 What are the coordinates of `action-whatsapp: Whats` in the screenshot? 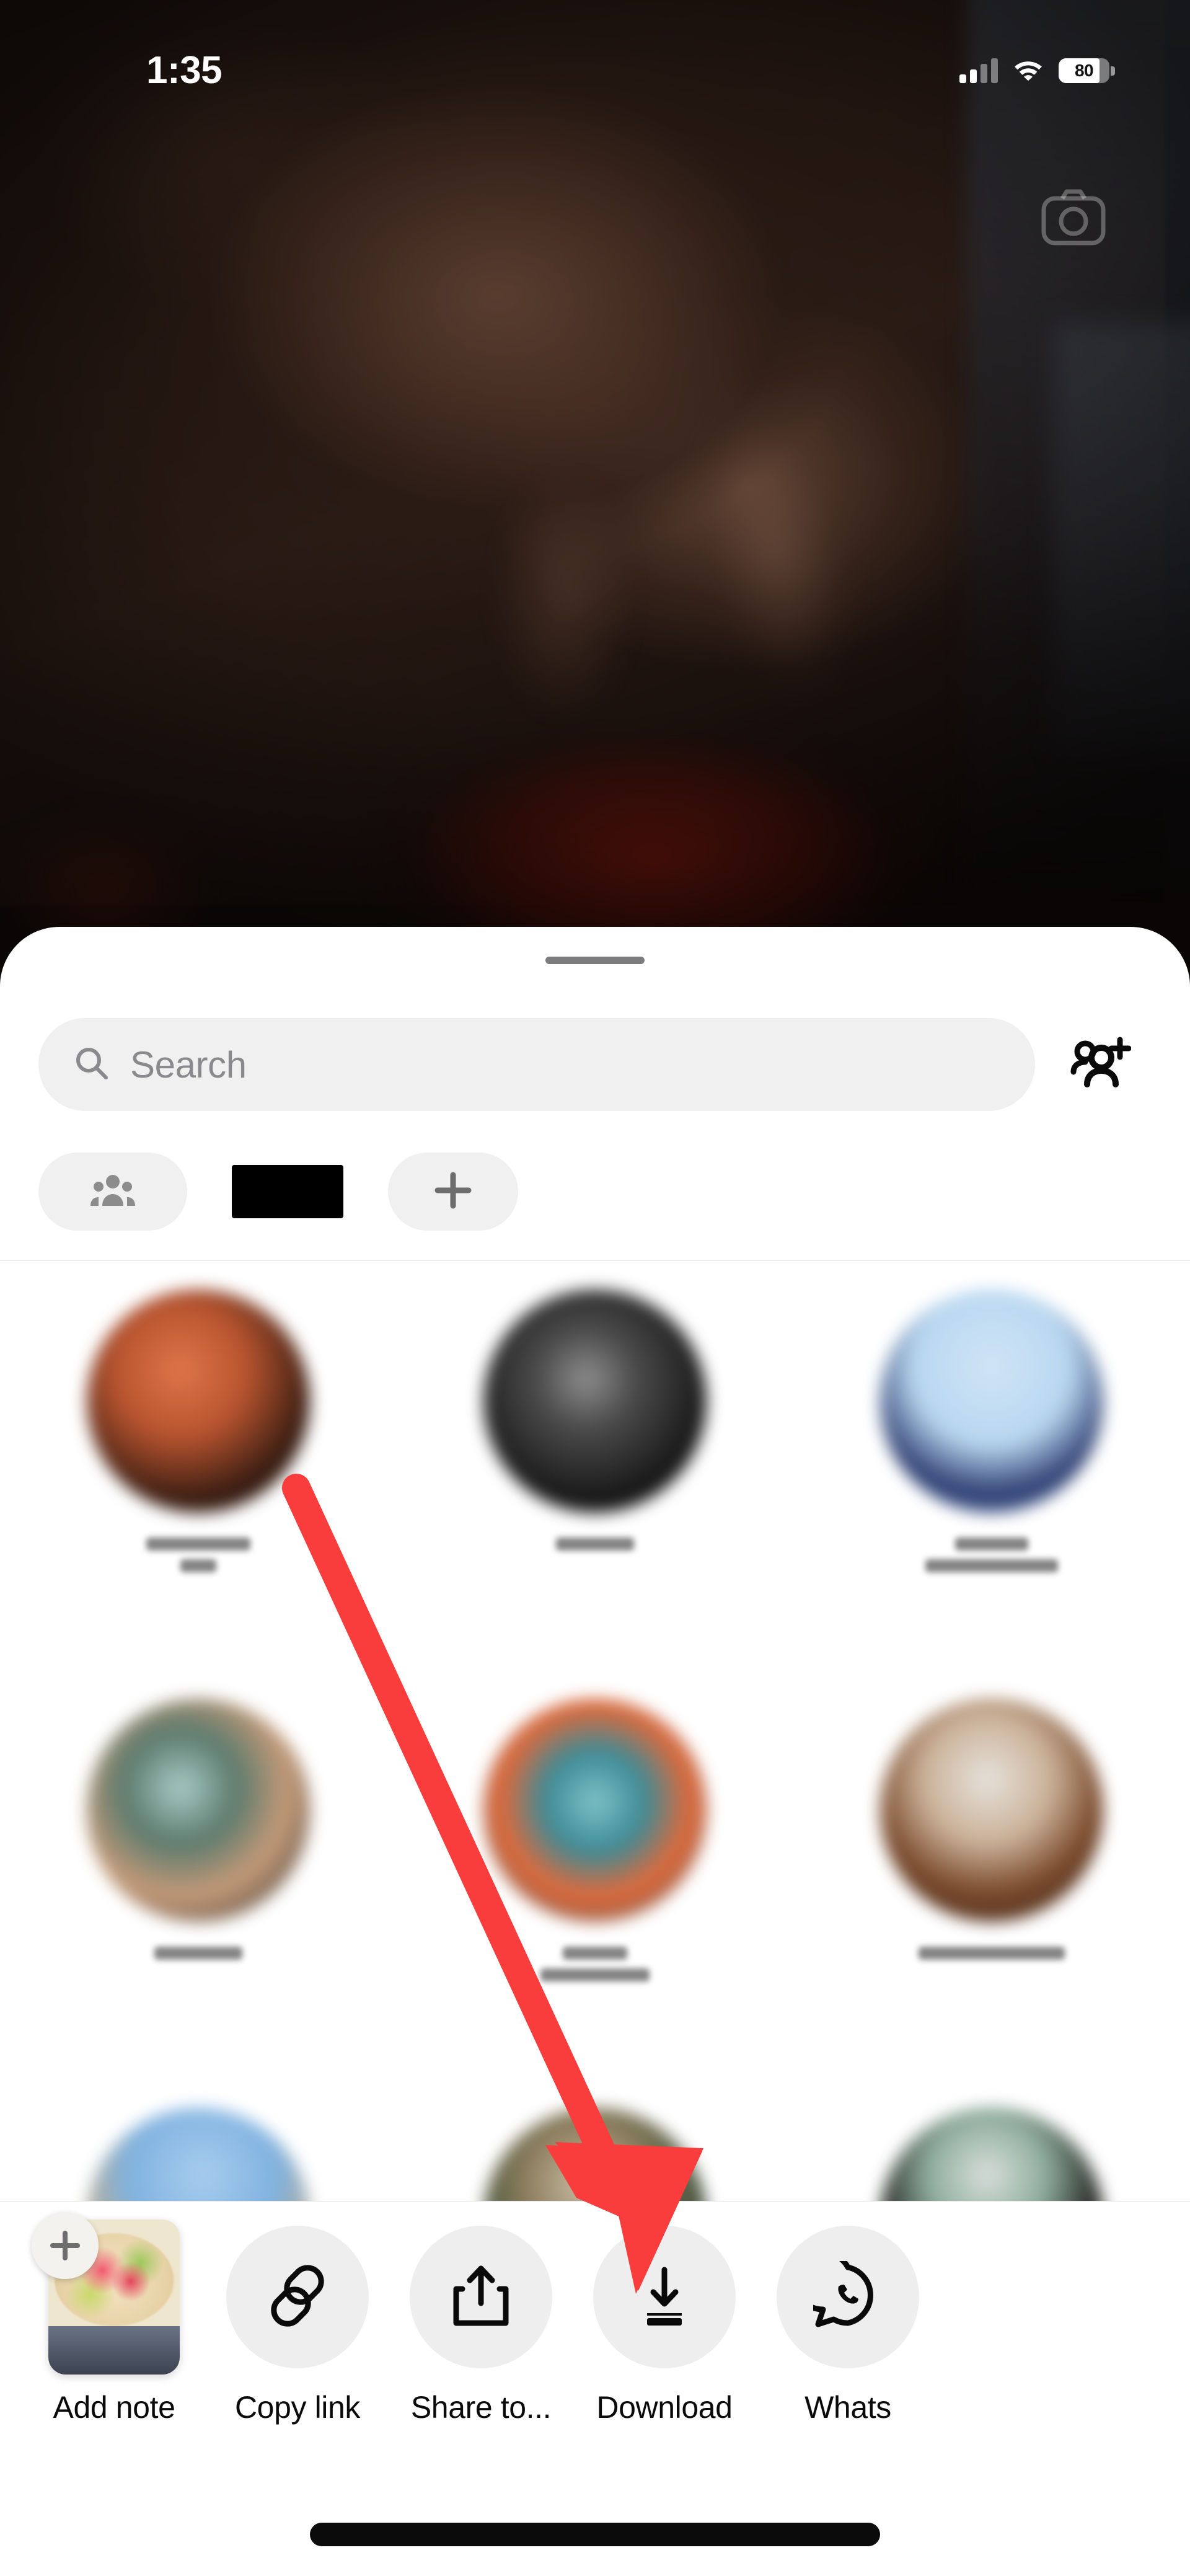 It's located at (848, 2325).